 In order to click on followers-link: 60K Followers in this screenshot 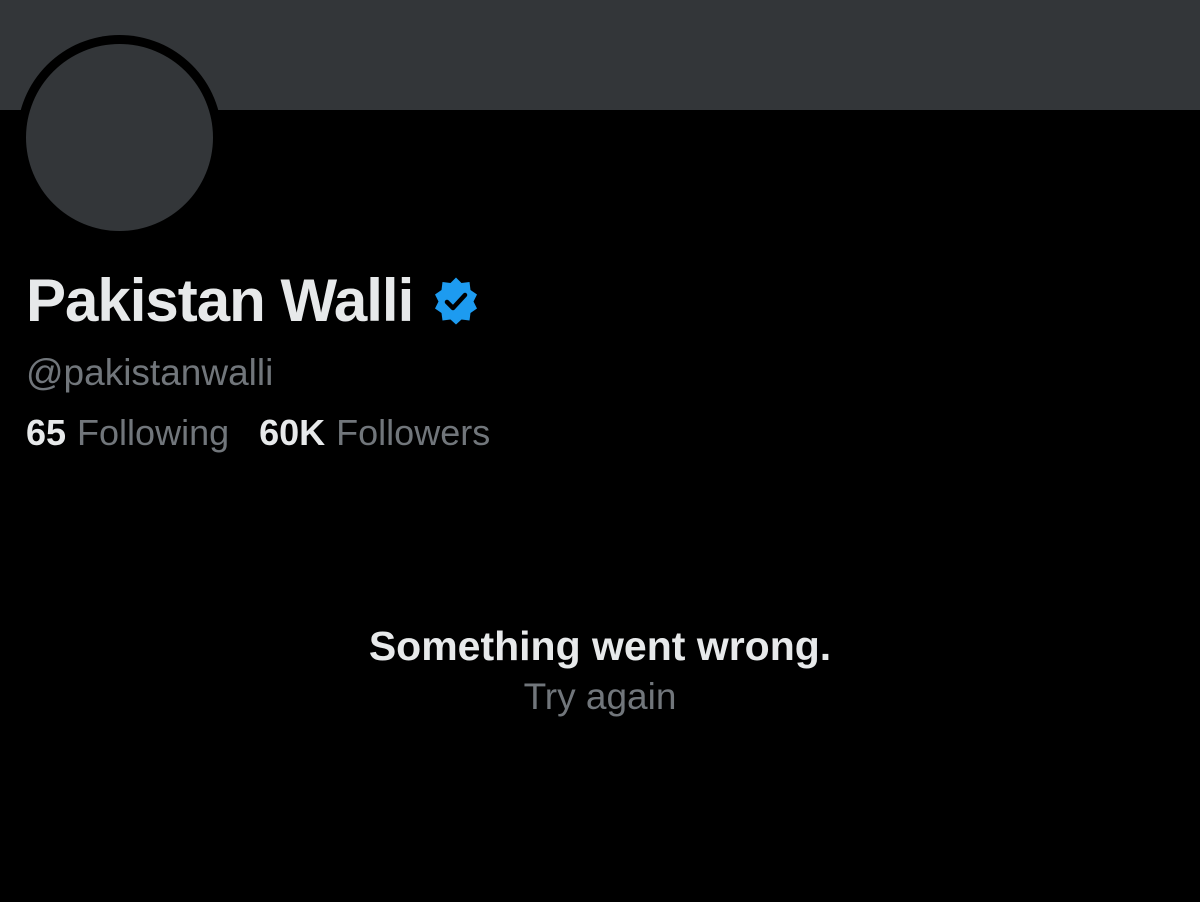, I will do `click(374, 433)`.